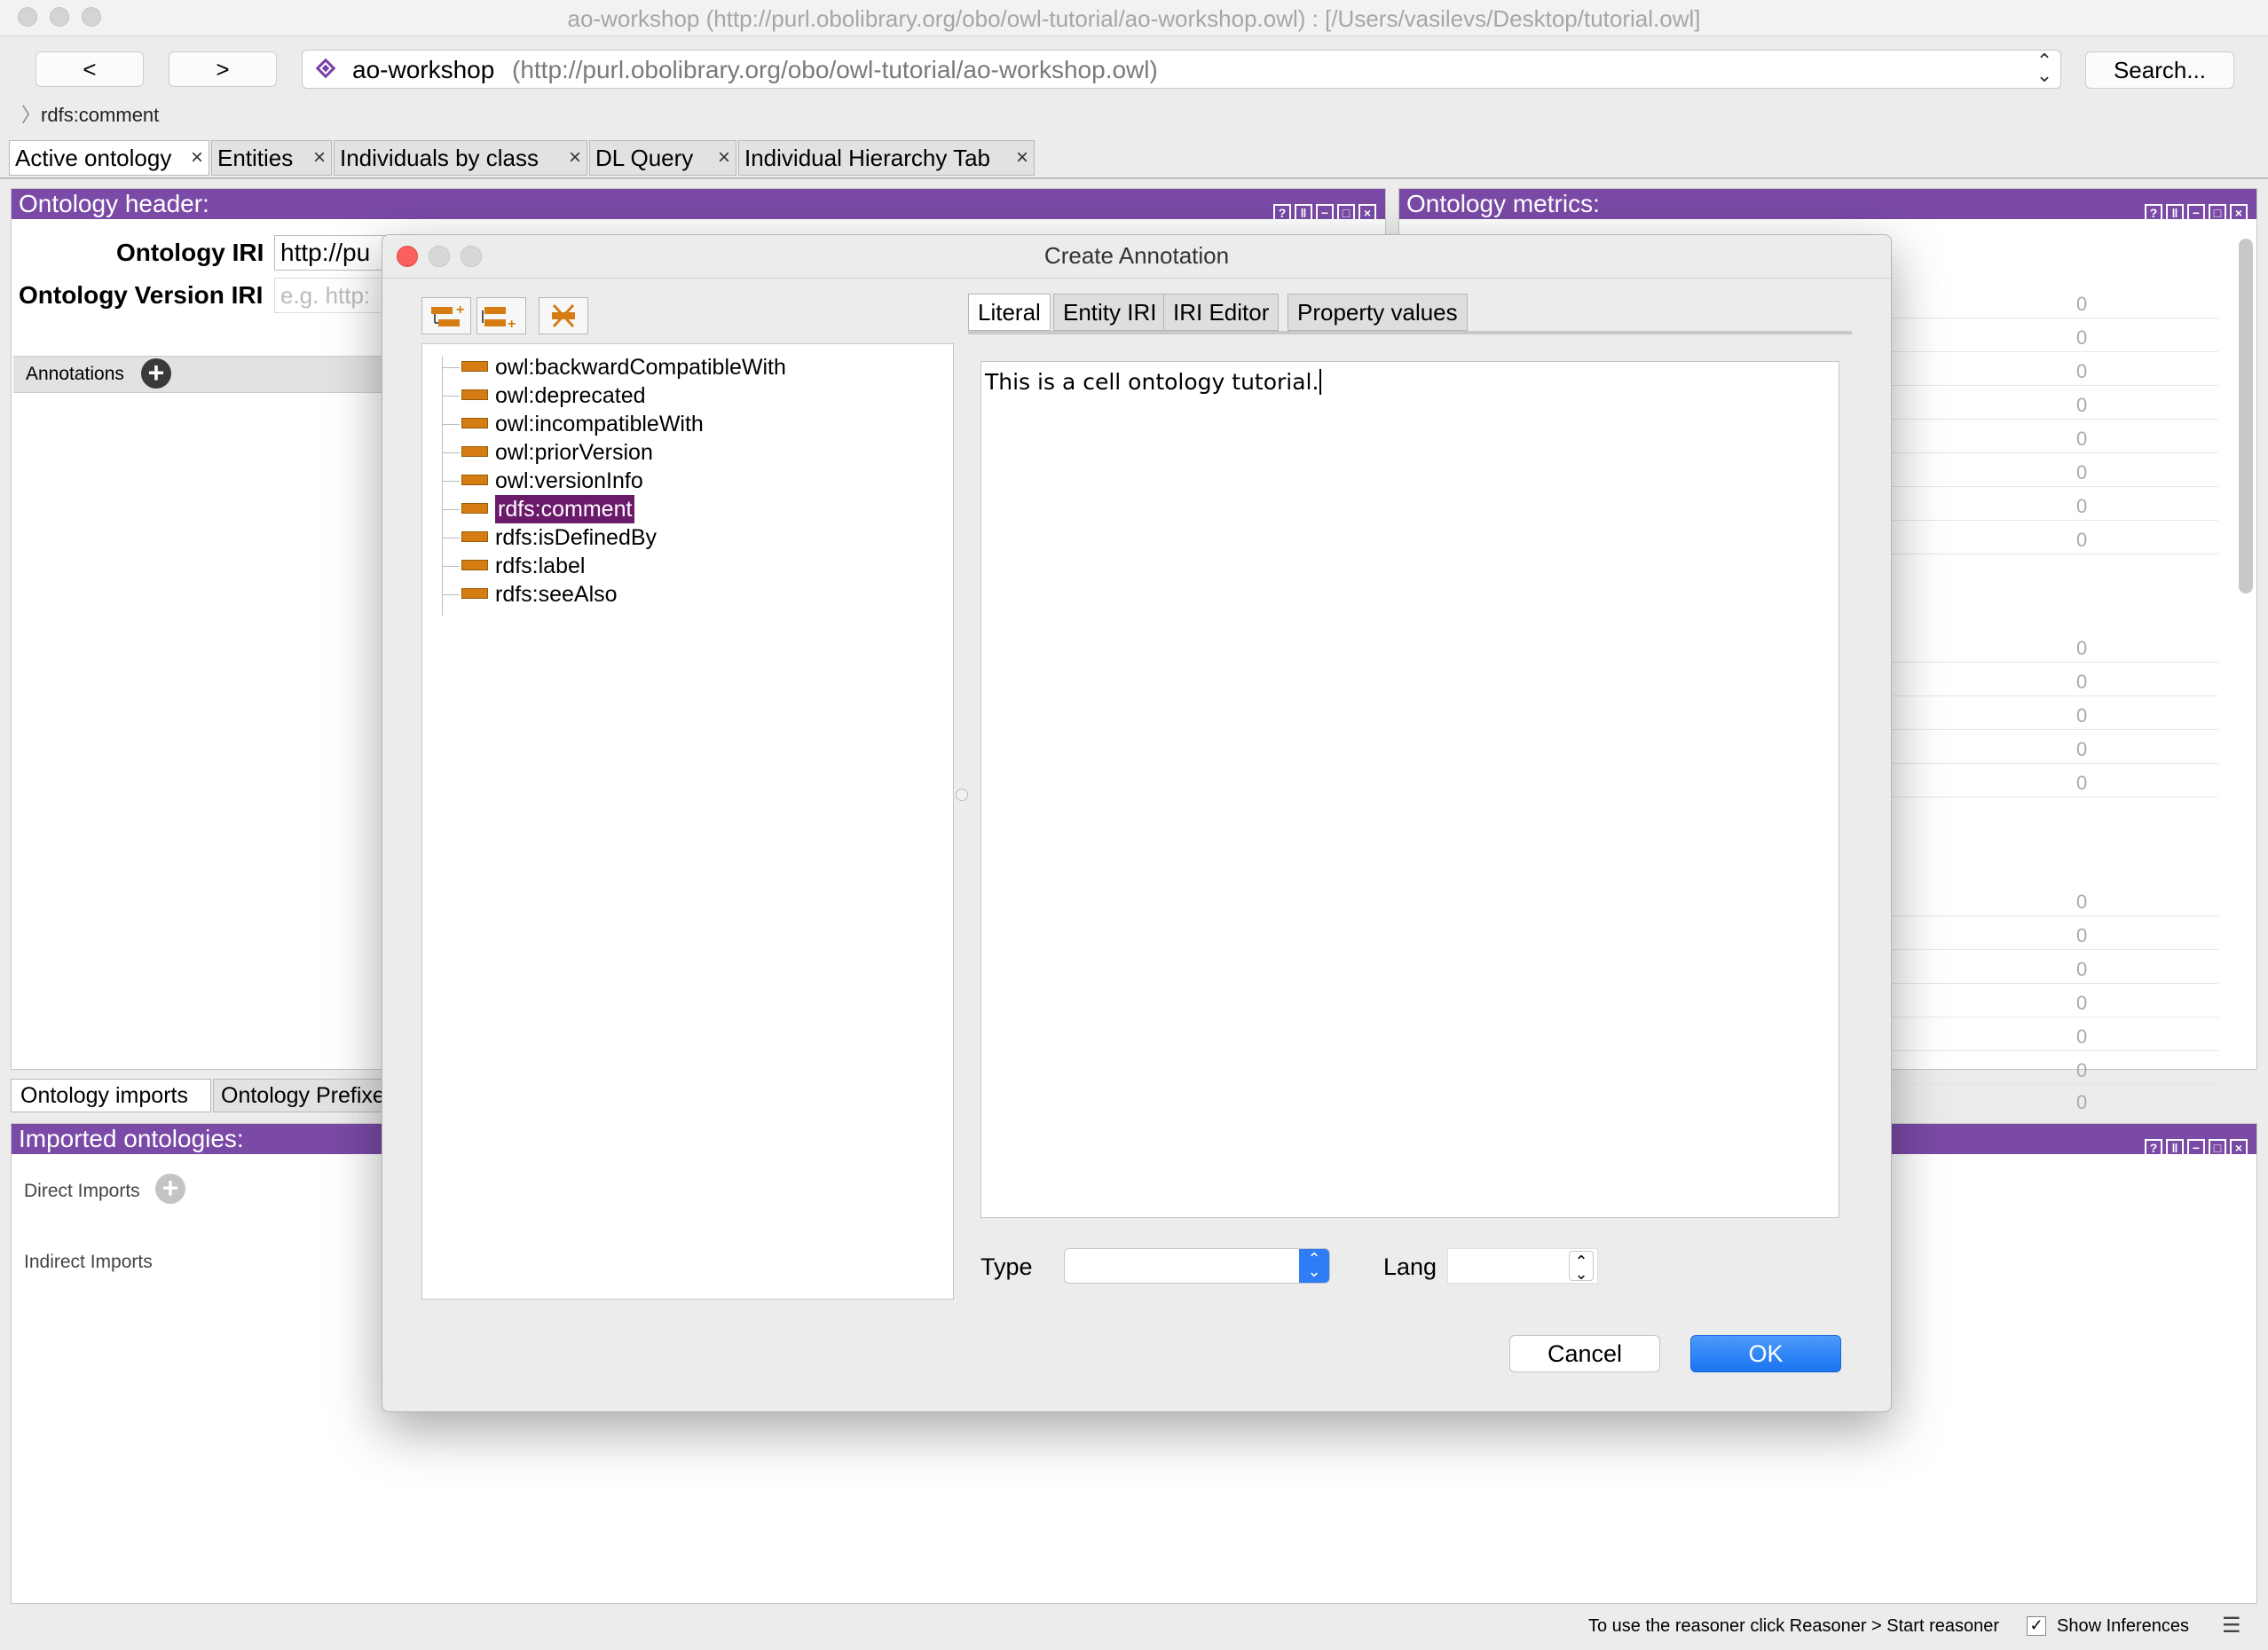  What do you see at coordinates (439, 158) in the screenshot?
I see `tab-label: Individuals by class` at bounding box center [439, 158].